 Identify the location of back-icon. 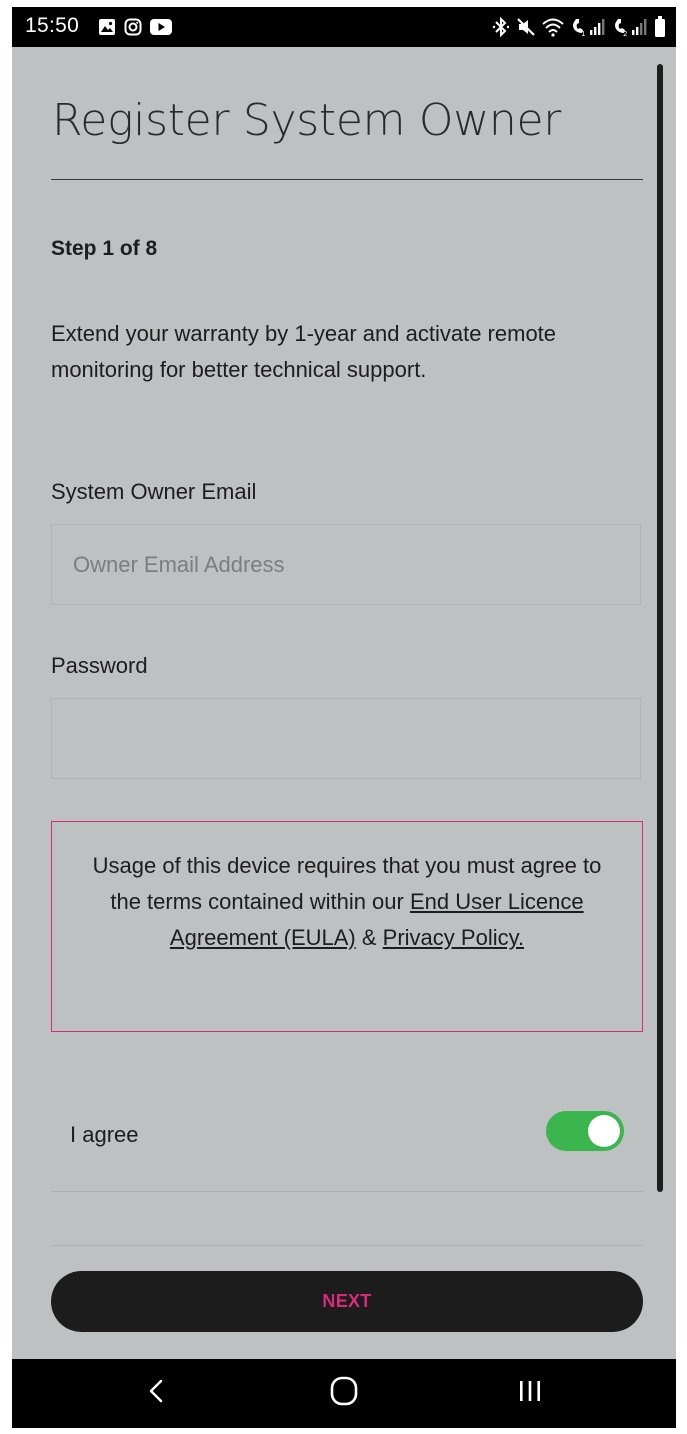
(156, 1393).